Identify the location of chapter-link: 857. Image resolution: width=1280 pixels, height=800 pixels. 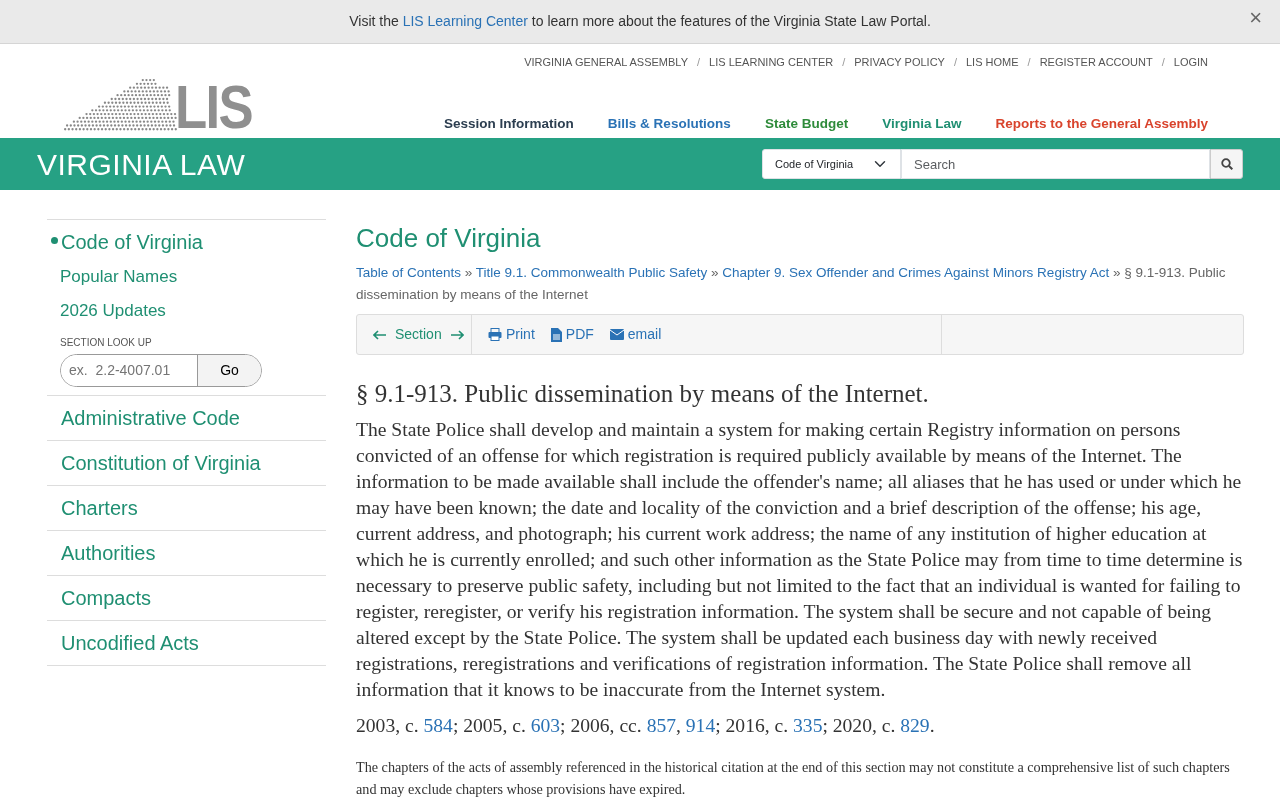
(661, 725).